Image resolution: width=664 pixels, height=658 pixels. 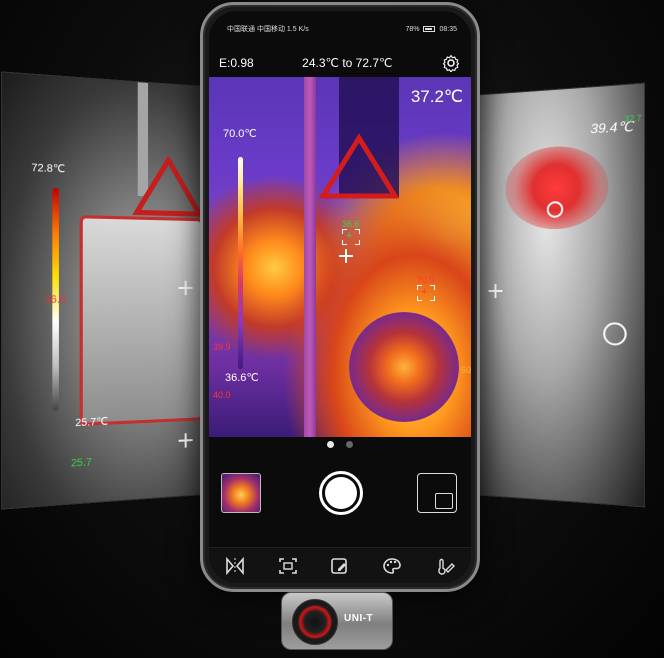 What do you see at coordinates (392, 566) in the screenshot?
I see `palette-icon` at bounding box center [392, 566].